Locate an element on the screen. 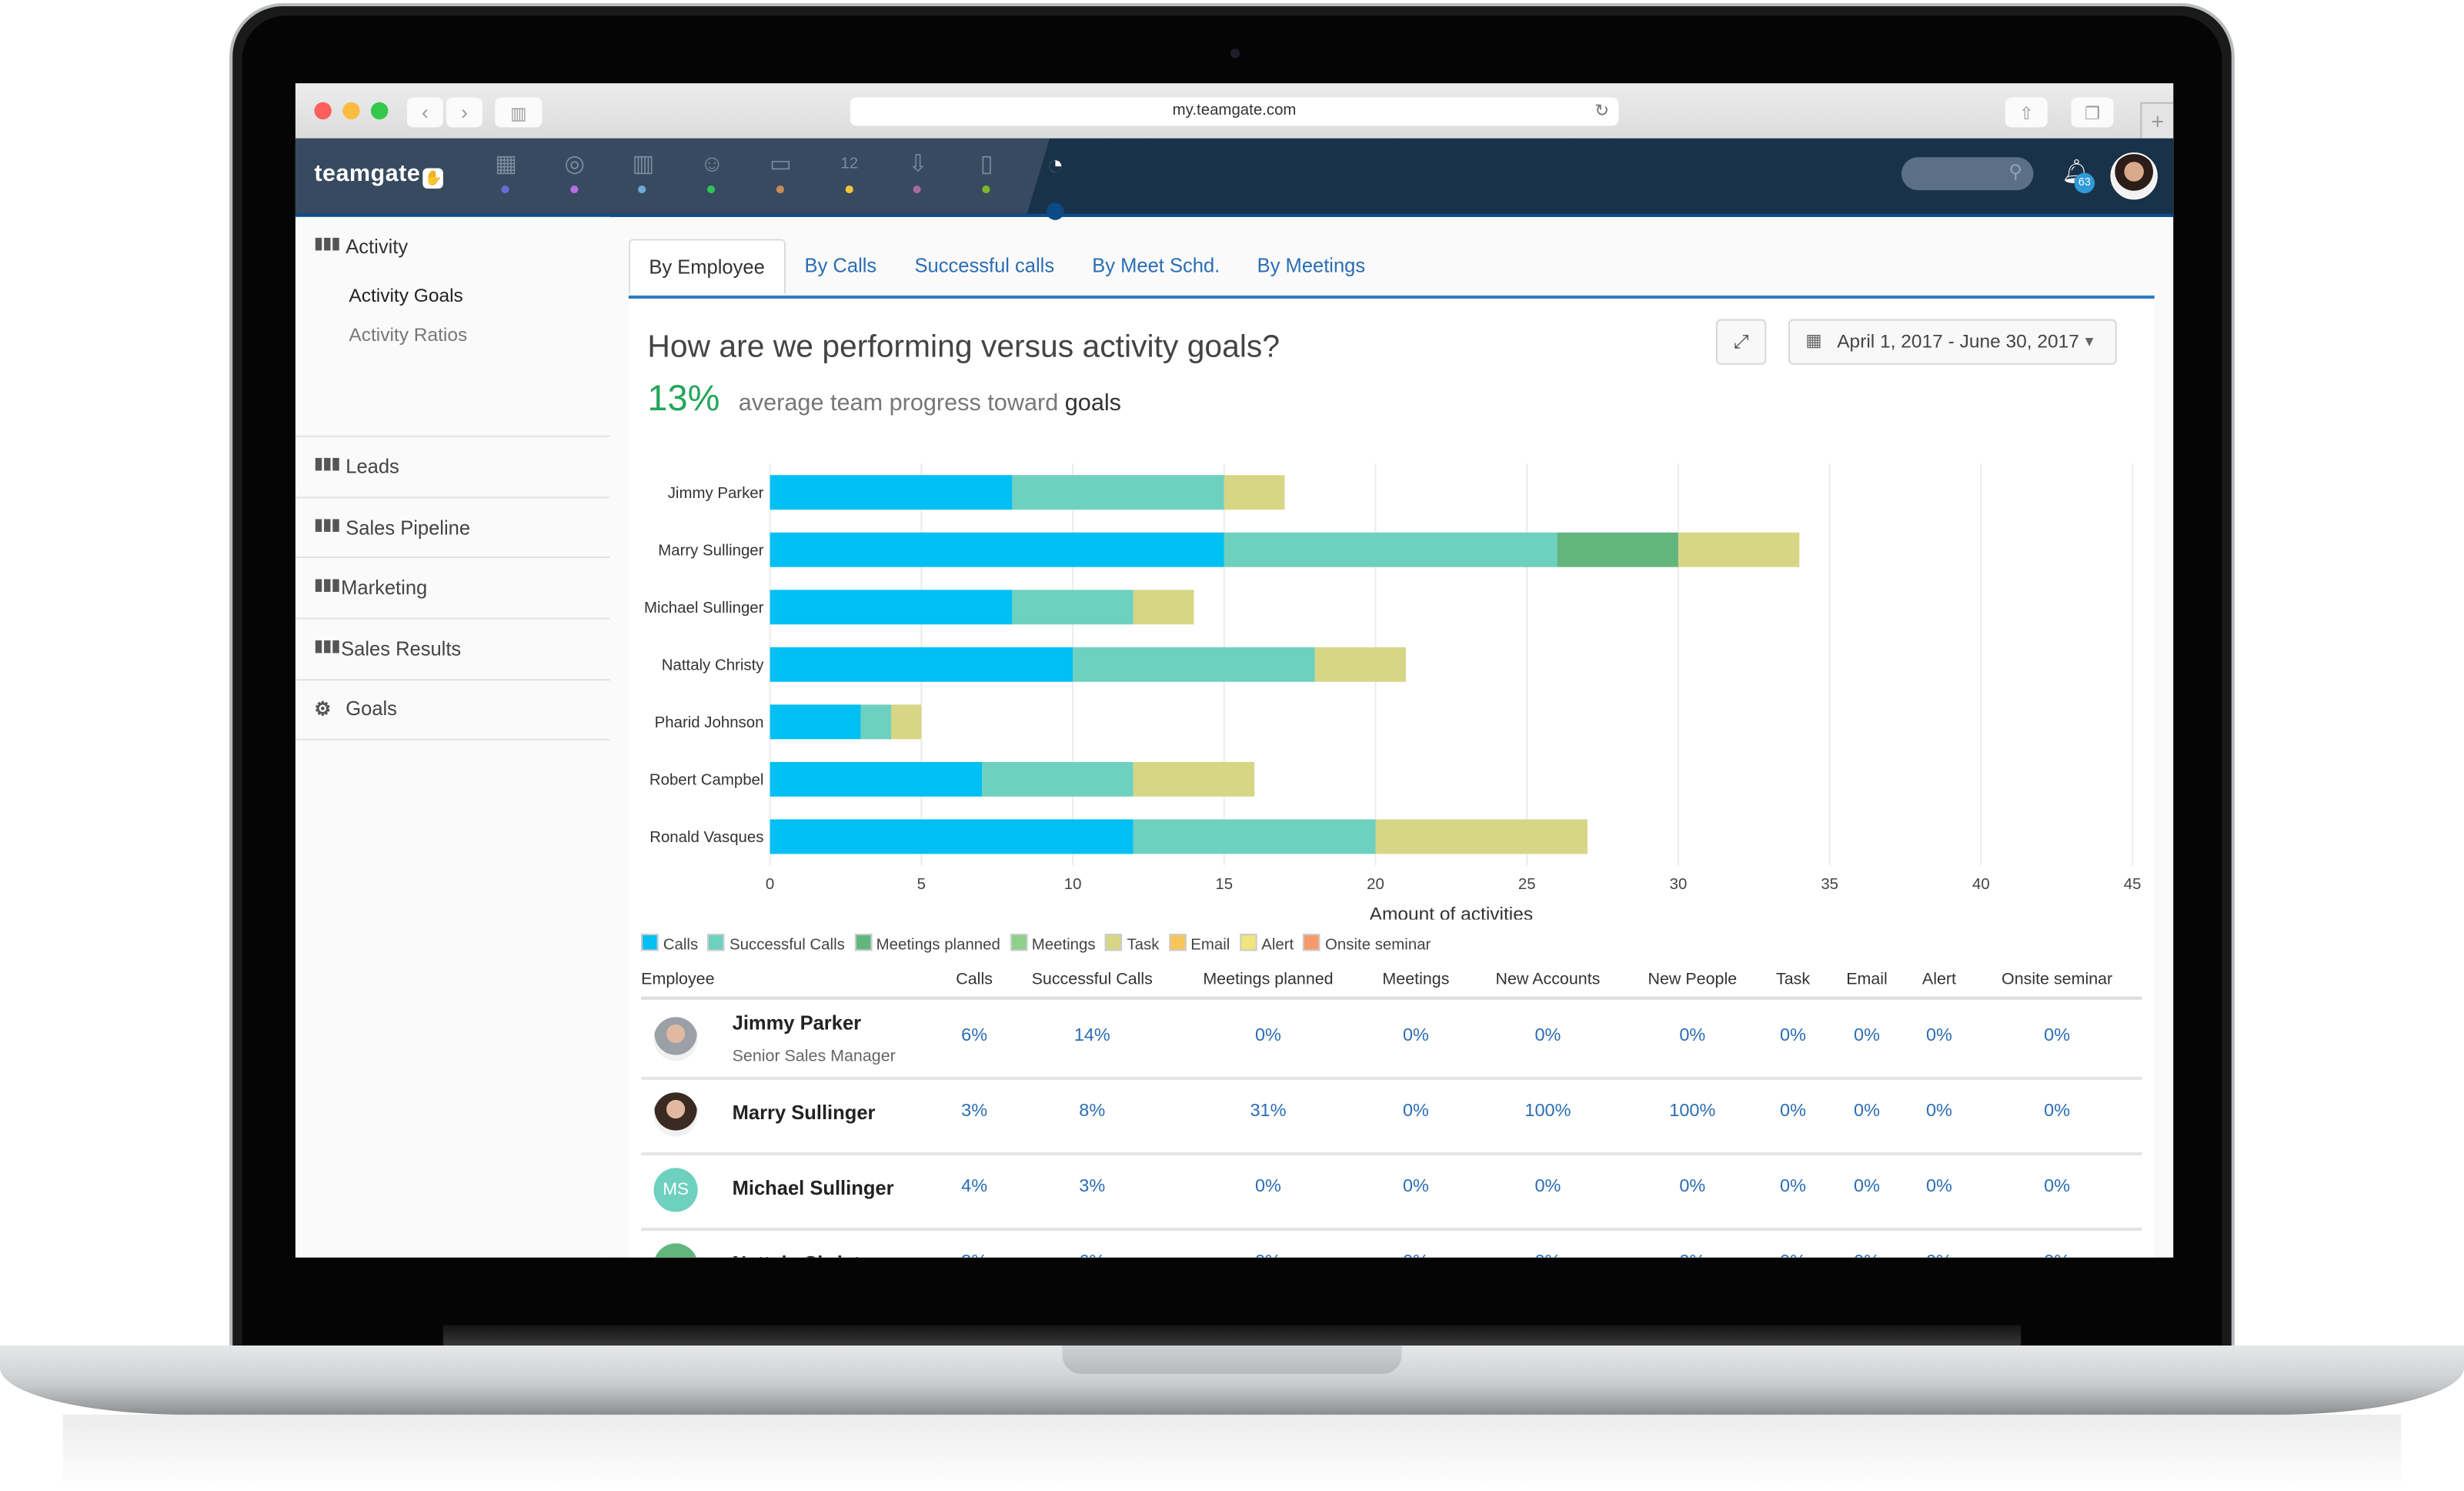  nav-briefcase-button: ▭ is located at coordinates (781, 175).